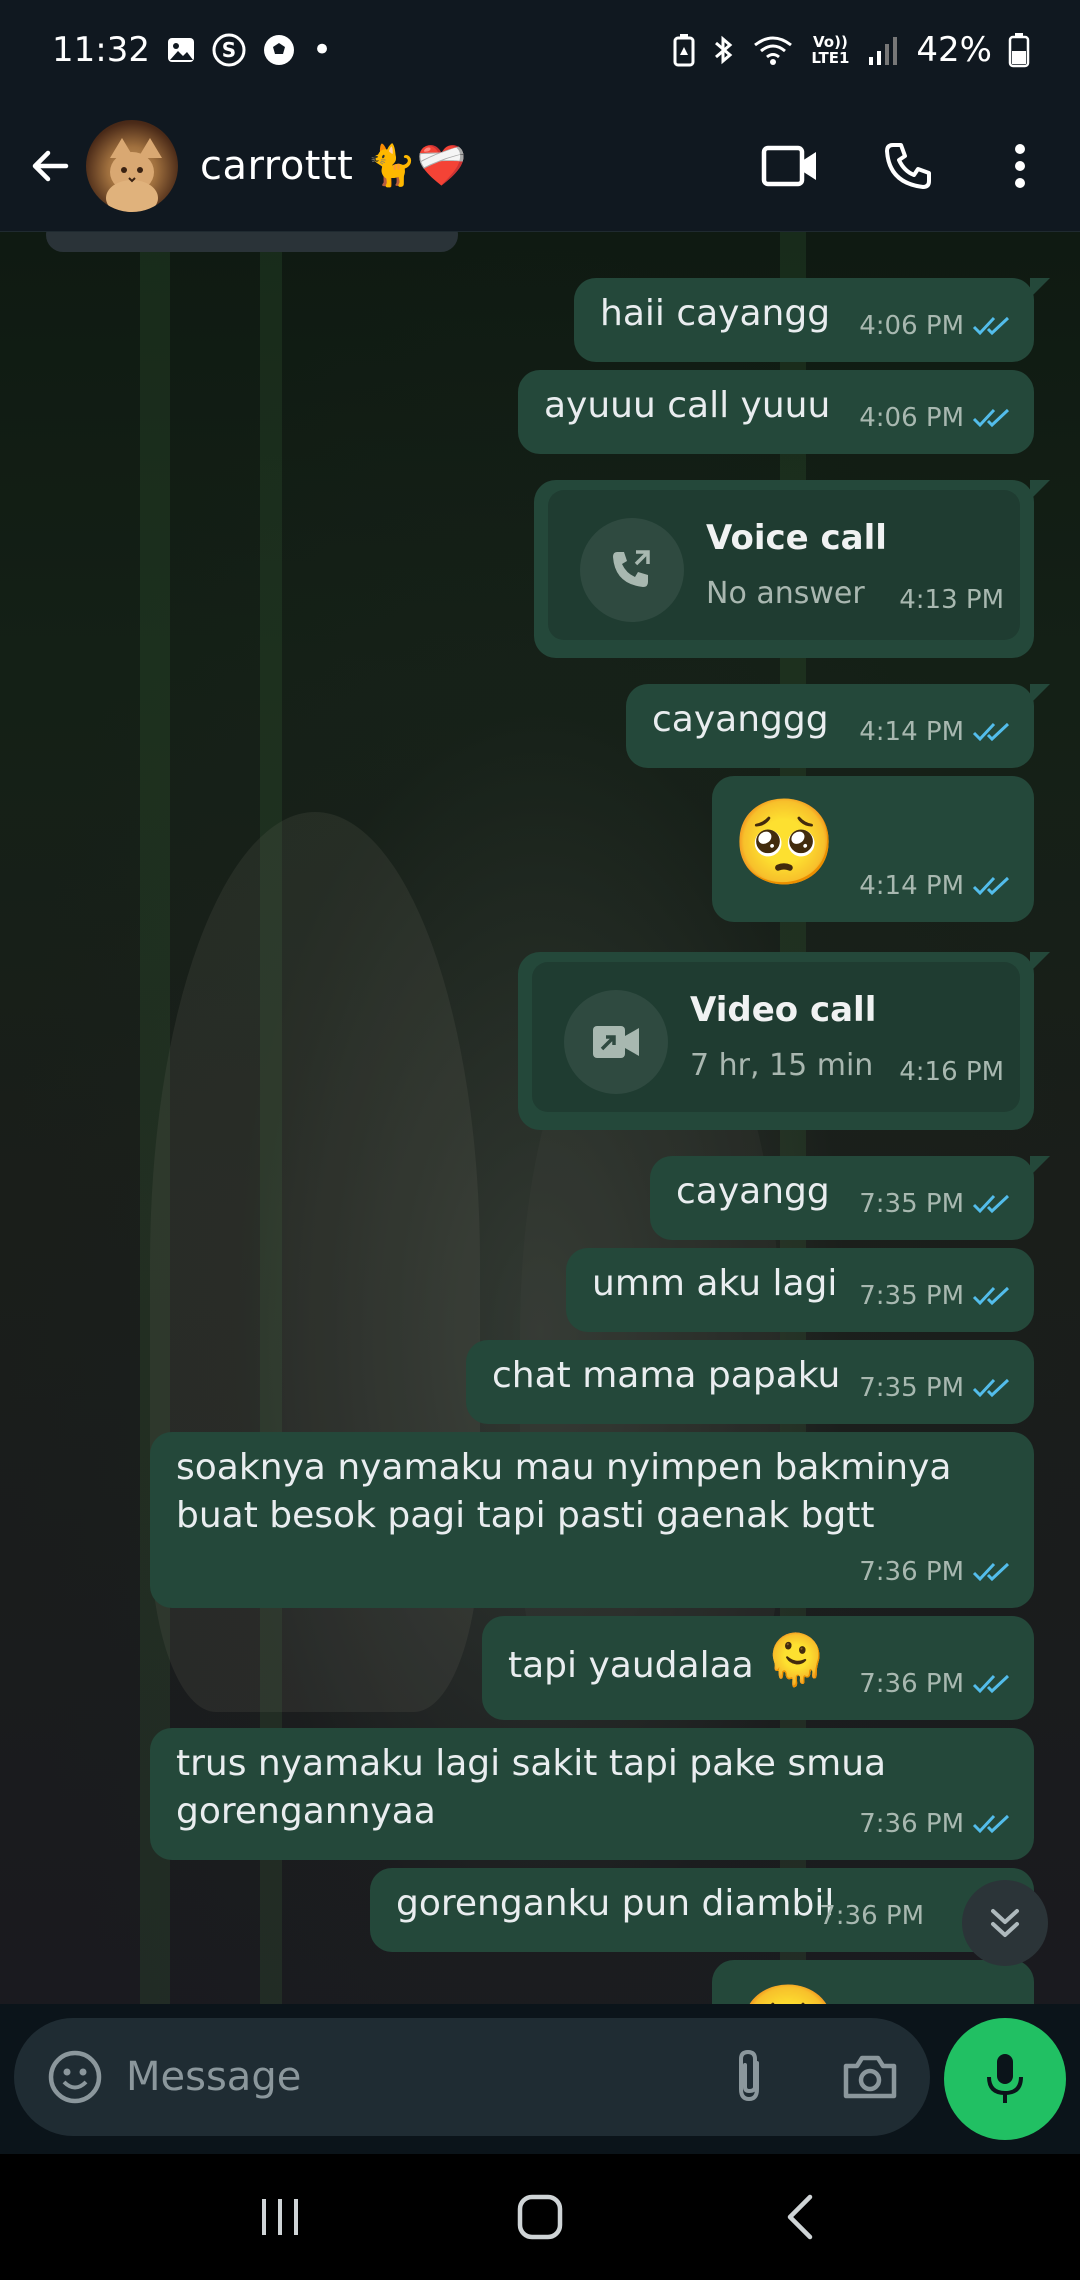 The width and height of the screenshot is (1080, 2280). What do you see at coordinates (911, 326) in the screenshot?
I see `message-time: 4:06 PM` at bounding box center [911, 326].